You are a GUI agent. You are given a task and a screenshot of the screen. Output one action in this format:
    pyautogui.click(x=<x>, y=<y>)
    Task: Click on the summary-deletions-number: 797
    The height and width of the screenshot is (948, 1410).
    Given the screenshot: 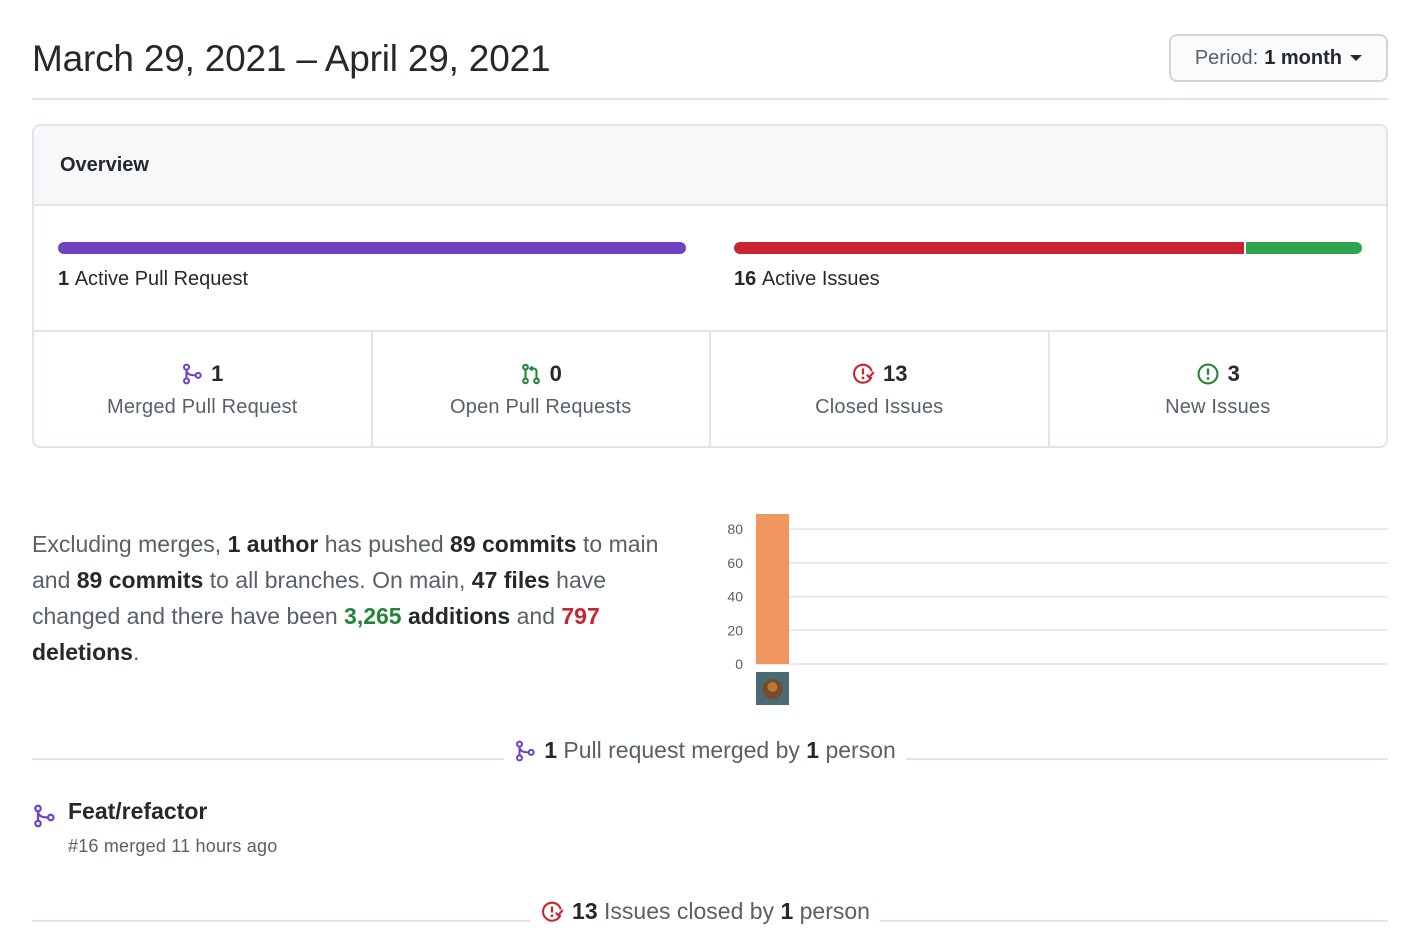 What is the action you would take?
    pyautogui.click(x=580, y=616)
    